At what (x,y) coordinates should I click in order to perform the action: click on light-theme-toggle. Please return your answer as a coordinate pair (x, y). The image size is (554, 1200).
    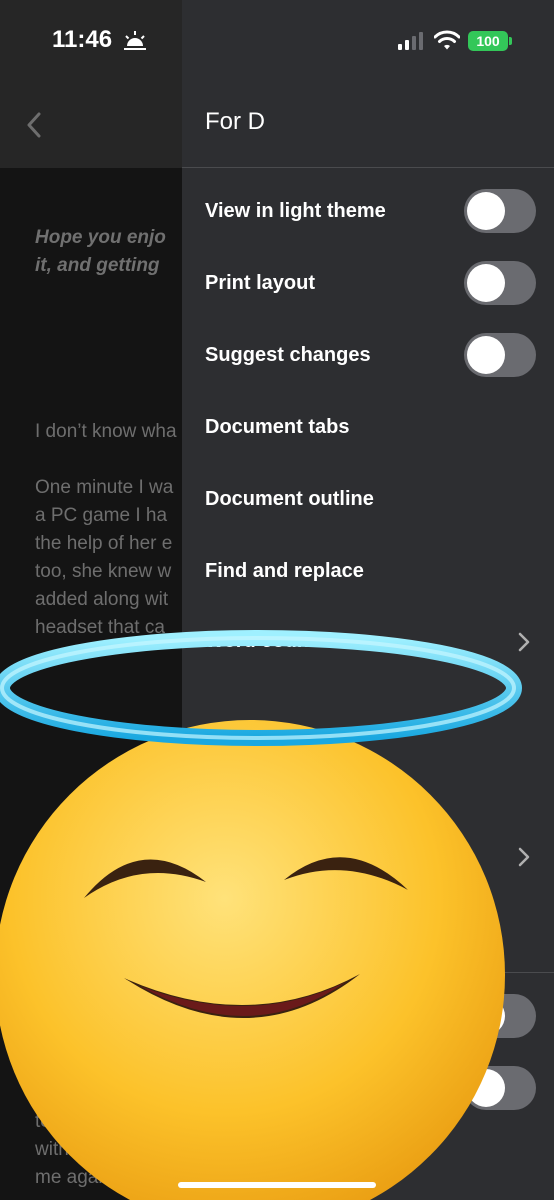
    Looking at the image, I should click on (500, 211).